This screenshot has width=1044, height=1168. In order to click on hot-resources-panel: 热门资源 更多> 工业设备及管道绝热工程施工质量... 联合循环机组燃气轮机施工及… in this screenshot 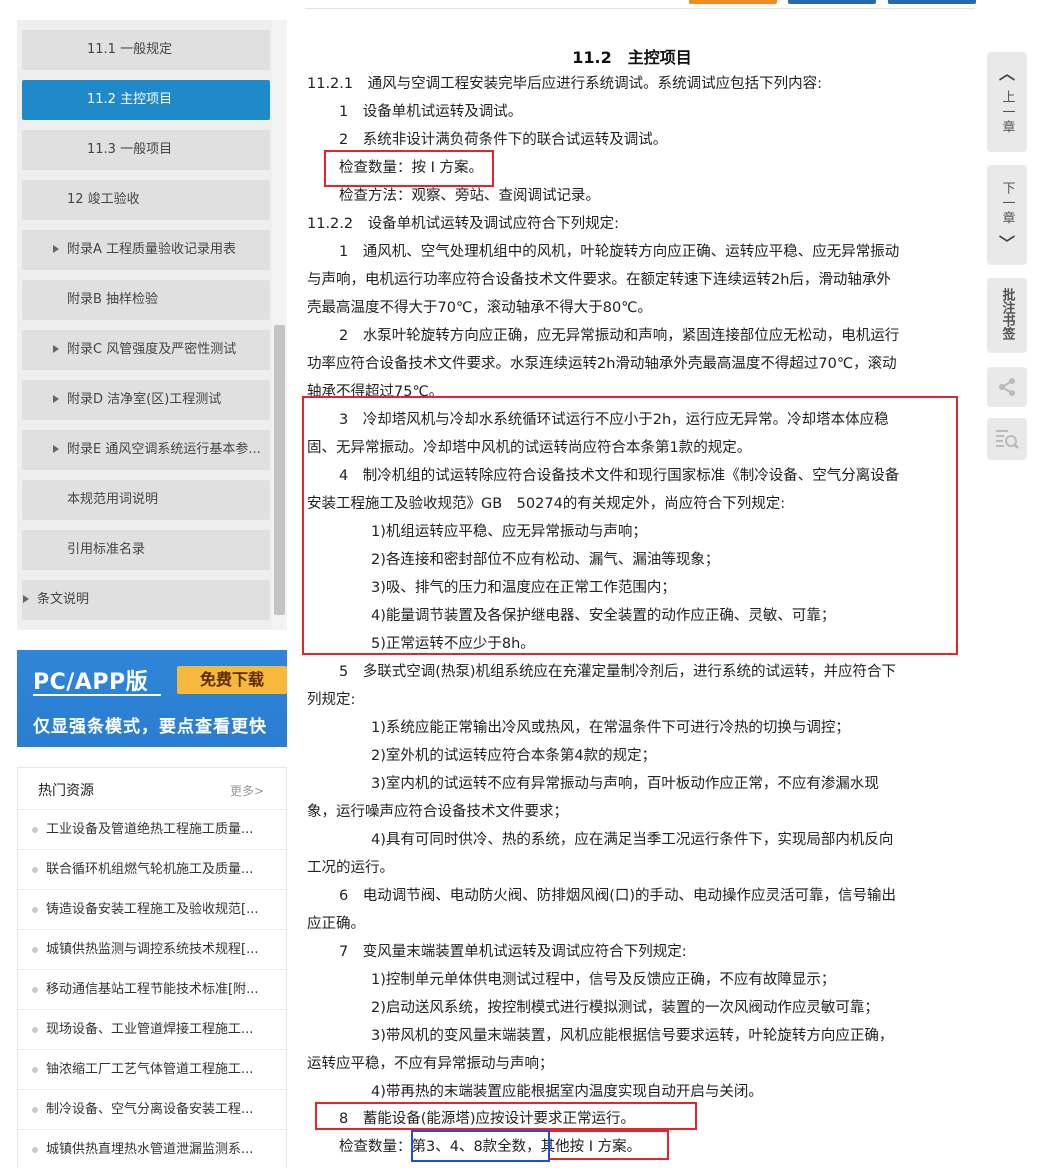, I will do `click(152, 967)`.